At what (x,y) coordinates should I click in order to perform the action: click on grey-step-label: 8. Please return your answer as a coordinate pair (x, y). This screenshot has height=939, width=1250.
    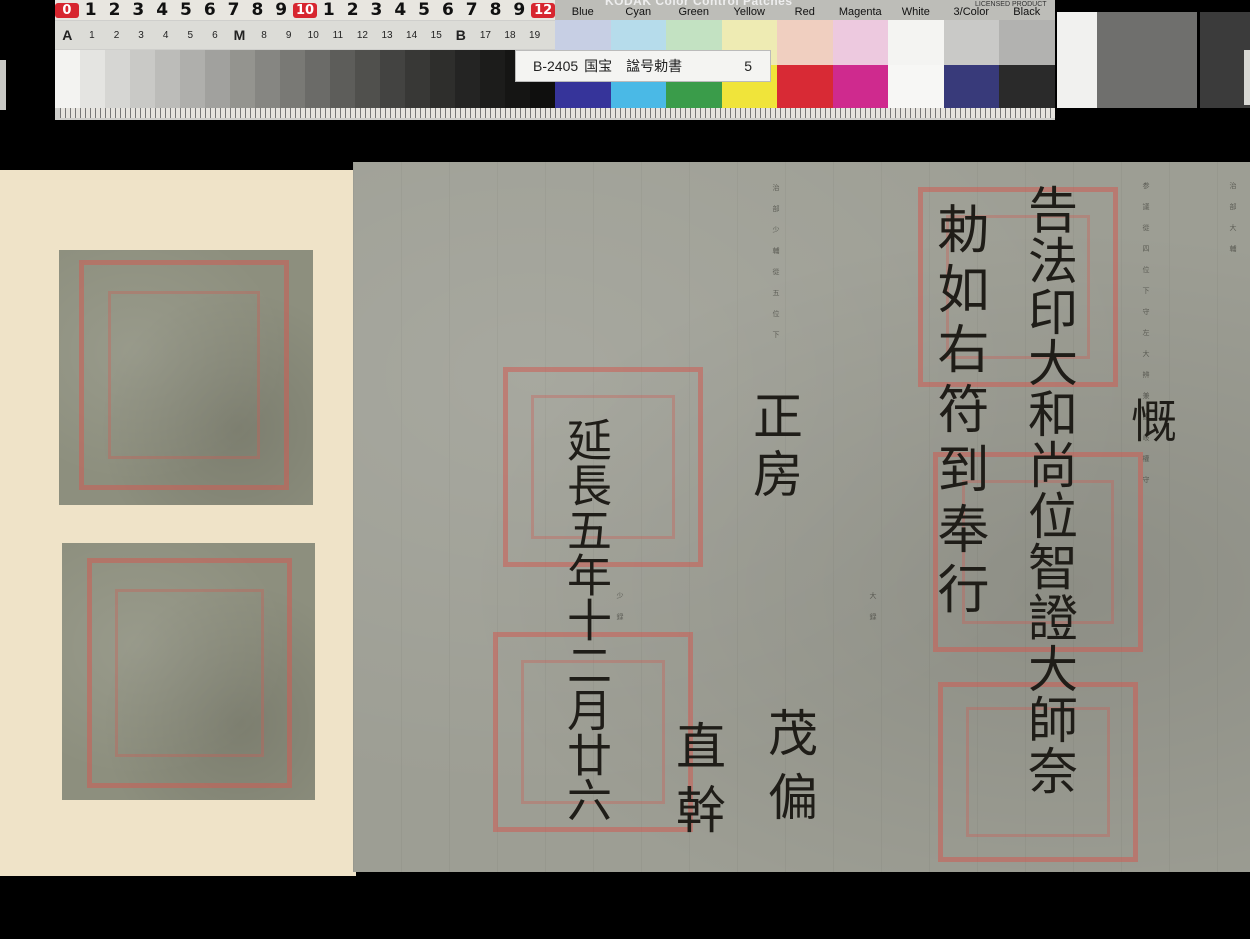
    Looking at the image, I should click on (264, 35).